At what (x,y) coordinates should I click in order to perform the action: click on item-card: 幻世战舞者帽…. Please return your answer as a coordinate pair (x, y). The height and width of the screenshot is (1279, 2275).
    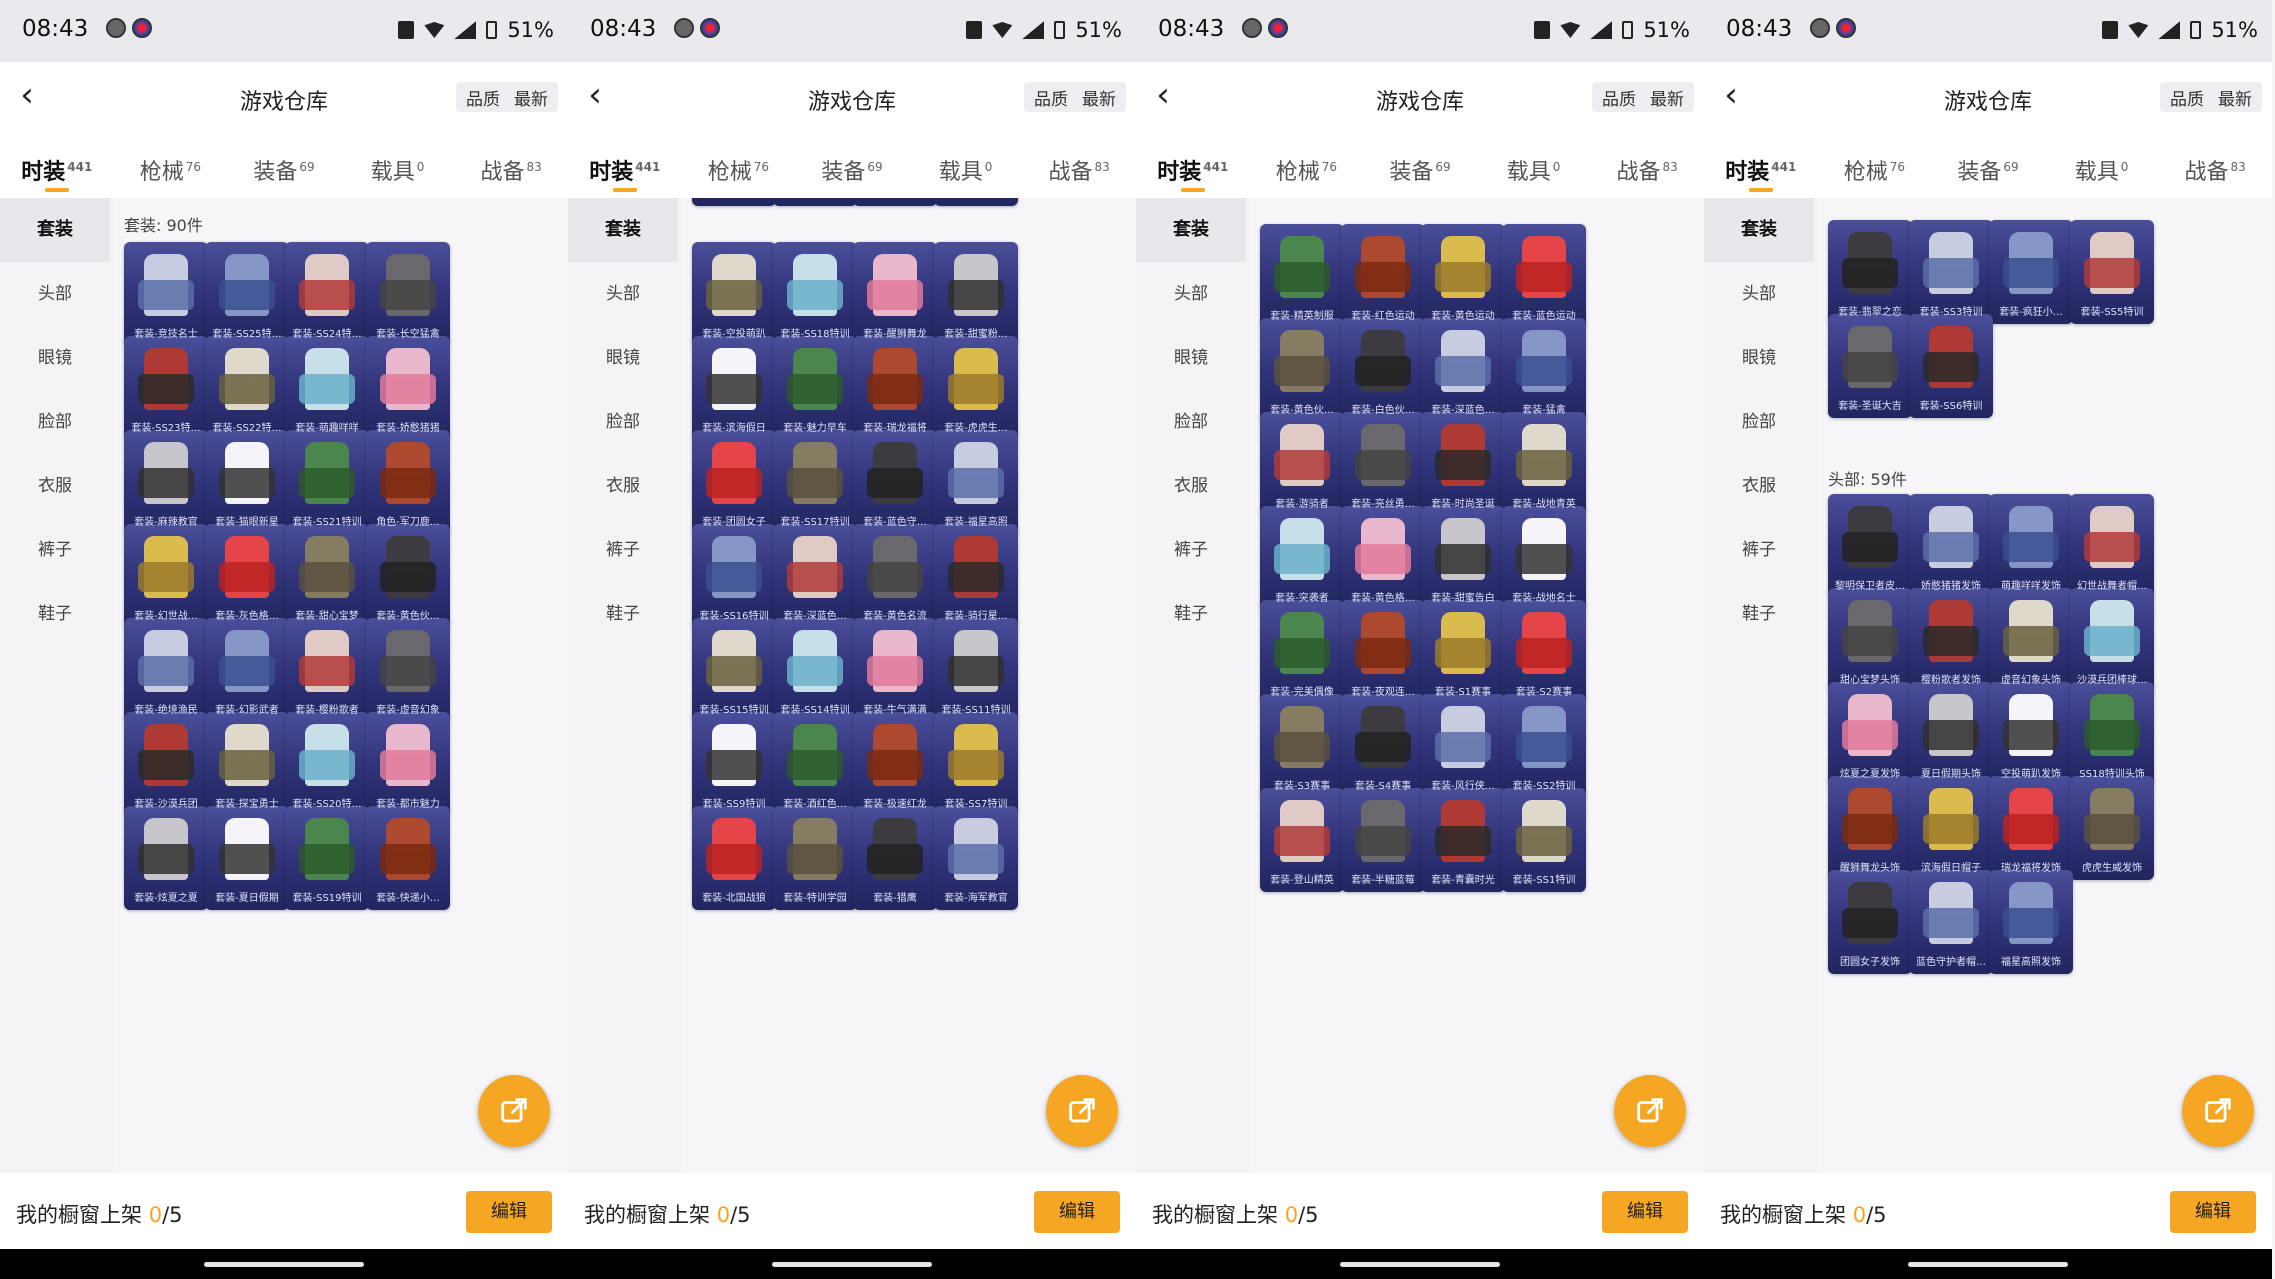
    Looking at the image, I should click on (2112, 546).